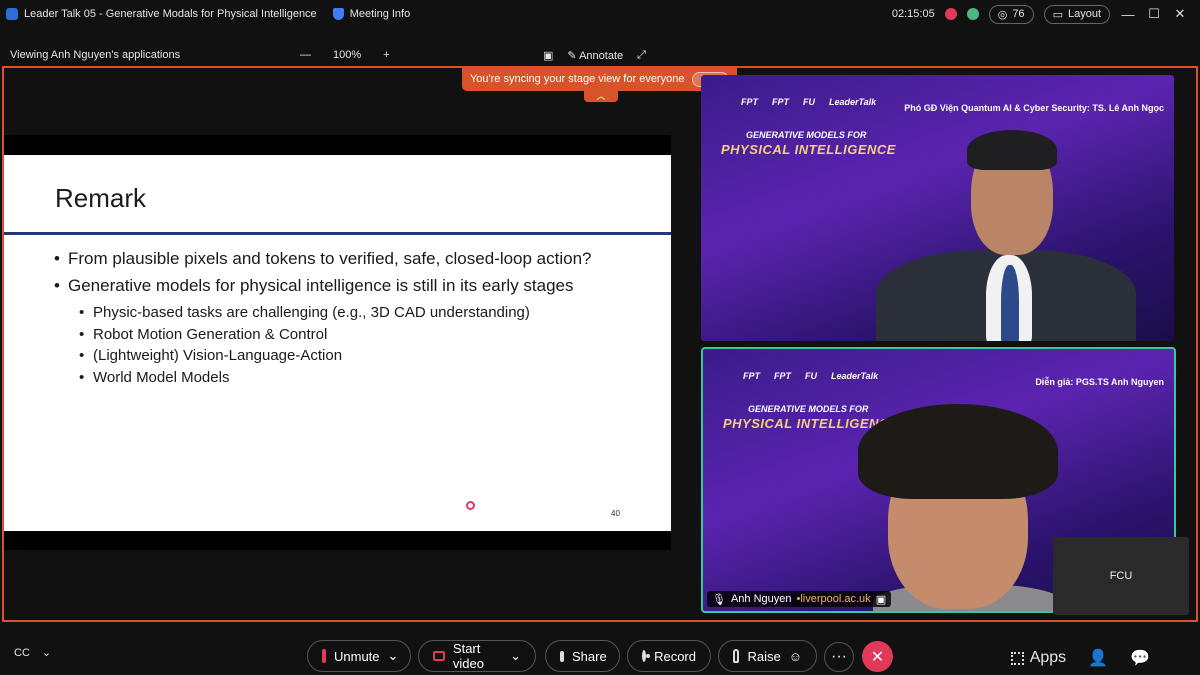 The height and width of the screenshot is (675, 1200). I want to click on participants-count-button: ◎ 76, so click(1011, 14).